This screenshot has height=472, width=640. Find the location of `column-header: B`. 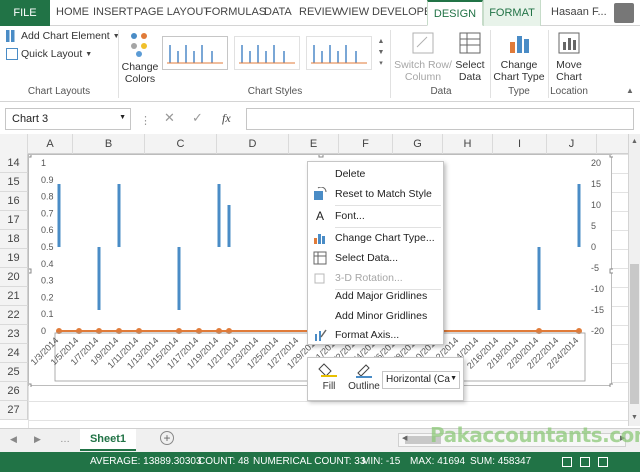

column-header: B is located at coordinates (109, 144).